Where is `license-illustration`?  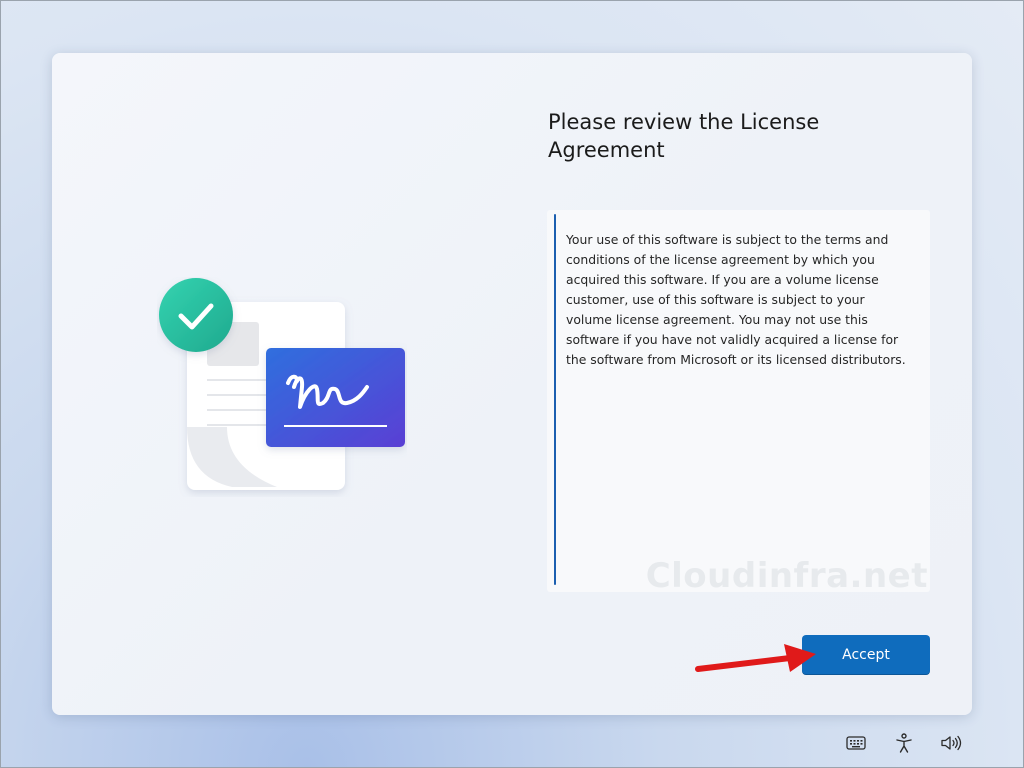
license-illustration is located at coordinates (282, 384).